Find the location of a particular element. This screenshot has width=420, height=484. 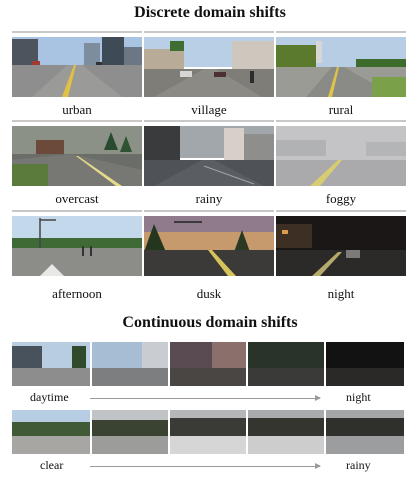

label-dusk: dusk is located at coordinates (209, 293).